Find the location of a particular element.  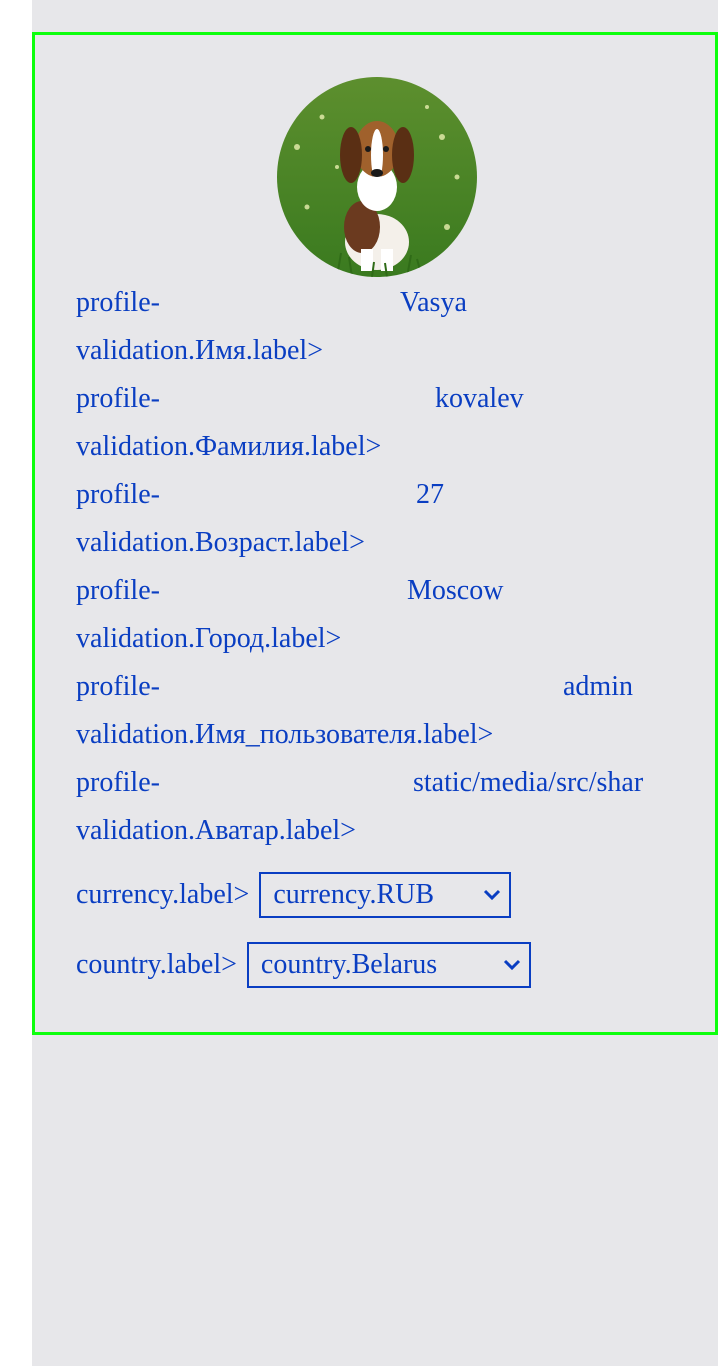

field-city-label: profile- validation.Город.label> is located at coordinates (208, 615).